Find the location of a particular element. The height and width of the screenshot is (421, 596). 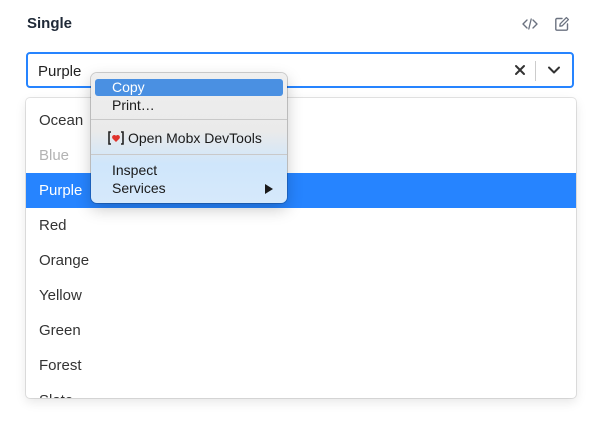

context-mobx-devtools: Open Mobx DevTools is located at coordinates (189, 138).